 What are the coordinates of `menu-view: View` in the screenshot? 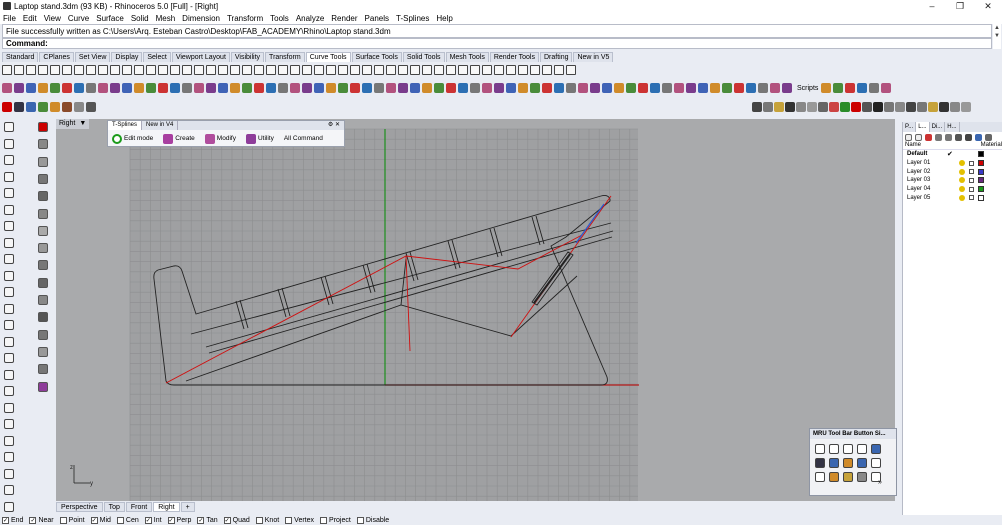 It's located at (52, 18).